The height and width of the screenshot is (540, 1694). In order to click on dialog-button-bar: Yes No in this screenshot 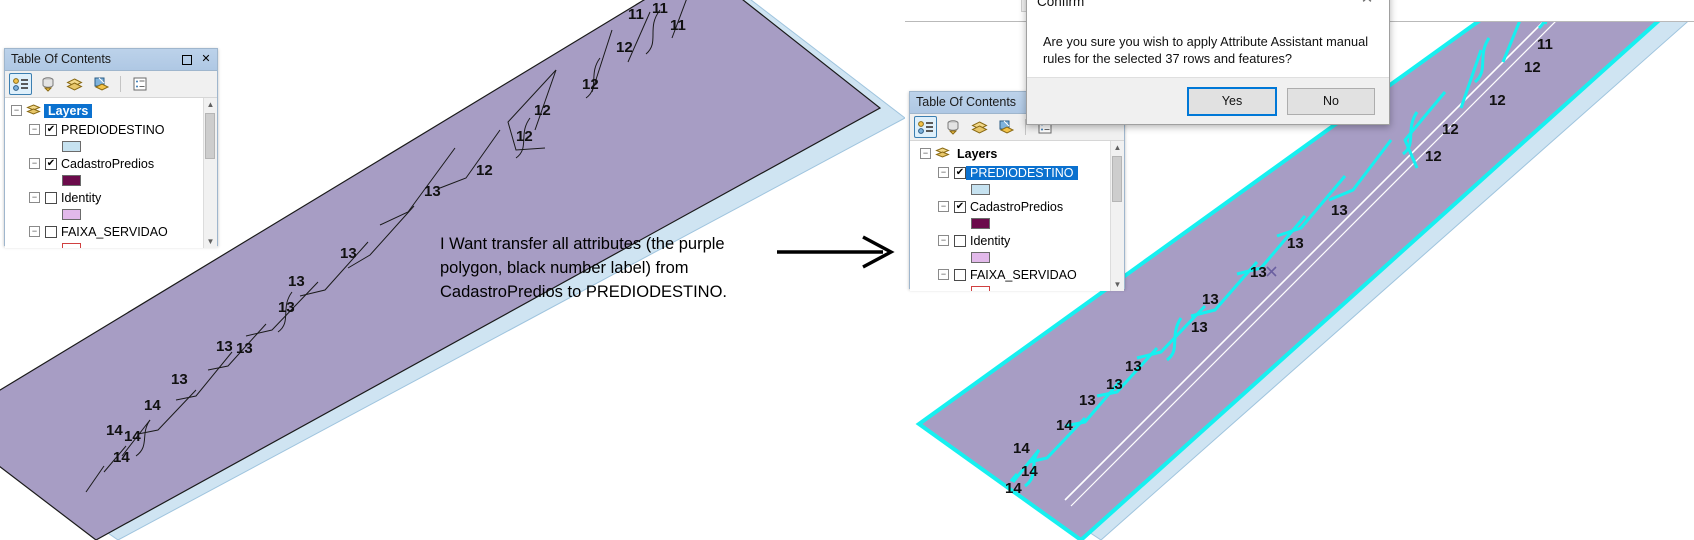, I will do `click(1208, 100)`.